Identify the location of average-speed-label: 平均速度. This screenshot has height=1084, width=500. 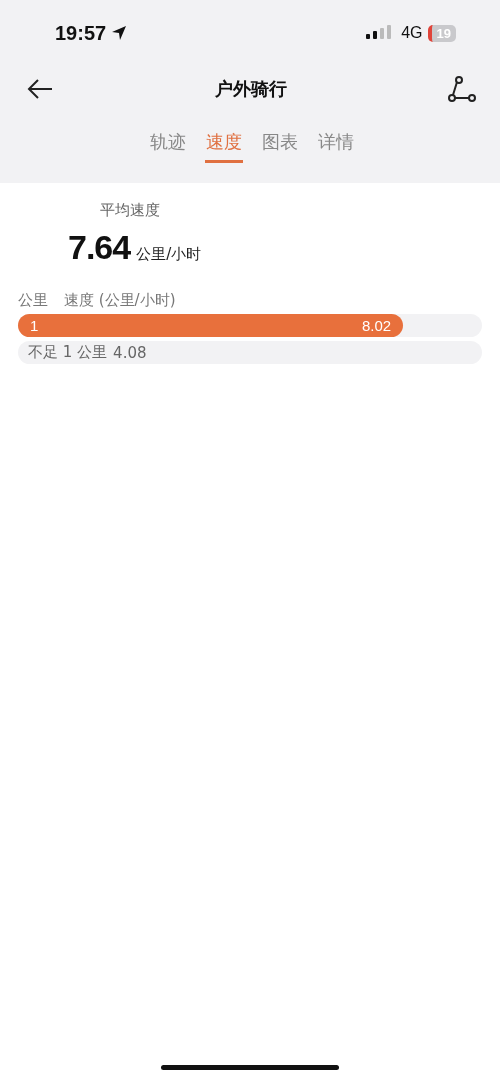
(130, 210).